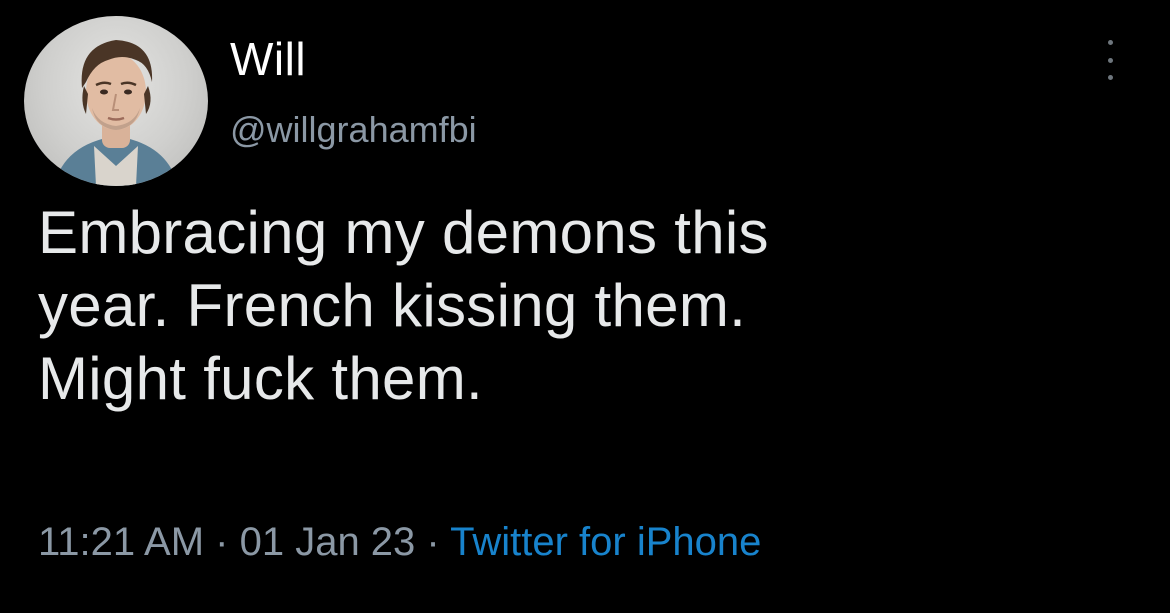 This screenshot has width=1170, height=613. Describe the element at coordinates (605, 542) in the screenshot. I see `tweet-source: Twitter for iPhone` at that location.